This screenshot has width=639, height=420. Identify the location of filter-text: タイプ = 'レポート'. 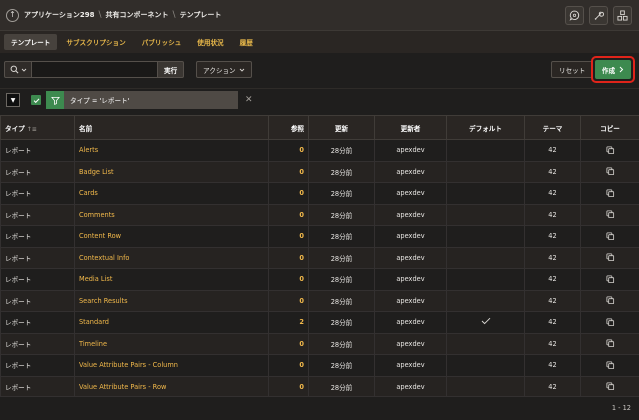
(100, 101).